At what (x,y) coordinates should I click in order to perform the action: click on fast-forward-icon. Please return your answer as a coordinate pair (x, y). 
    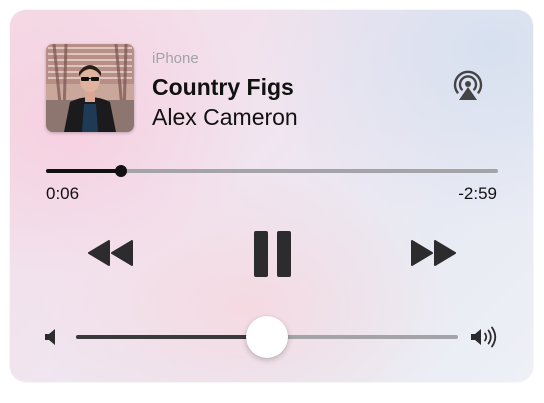
    Looking at the image, I should click on (433, 253).